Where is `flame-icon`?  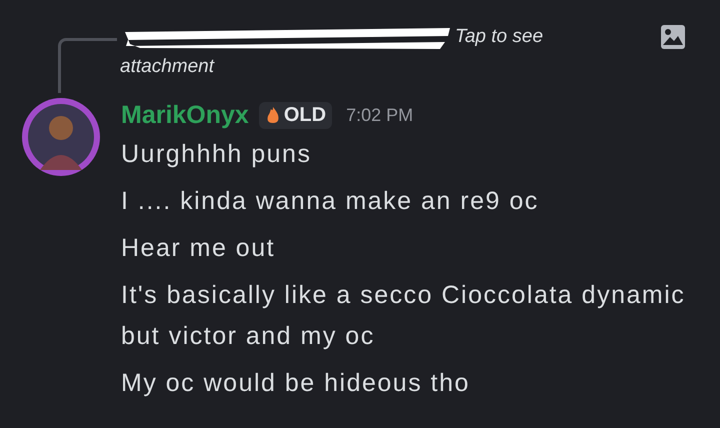 flame-icon is located at coordinates (272, 115).